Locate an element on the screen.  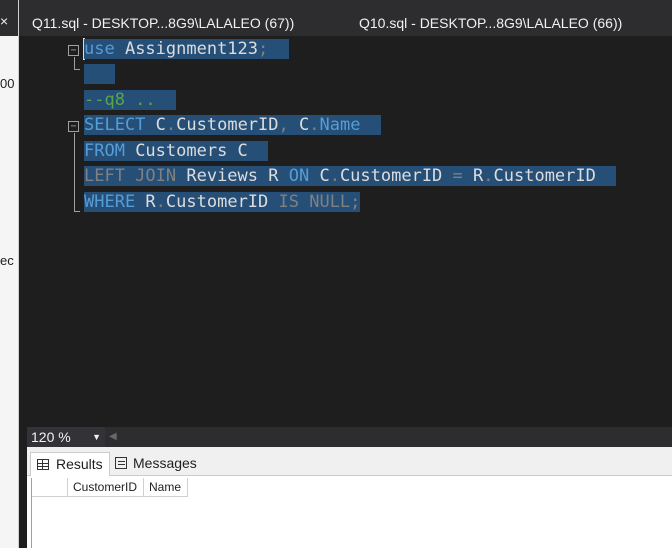
object-explorer-edge: × 00 ec is located at coordinates (9, 274).